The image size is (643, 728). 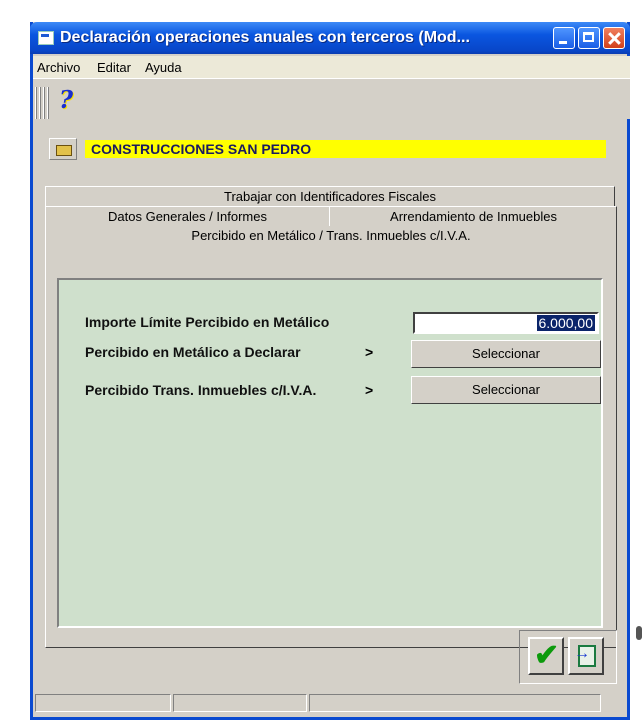 I want to click on limit-label: Importe Límite Percibido en Metálico, so click(x=207, y=322).